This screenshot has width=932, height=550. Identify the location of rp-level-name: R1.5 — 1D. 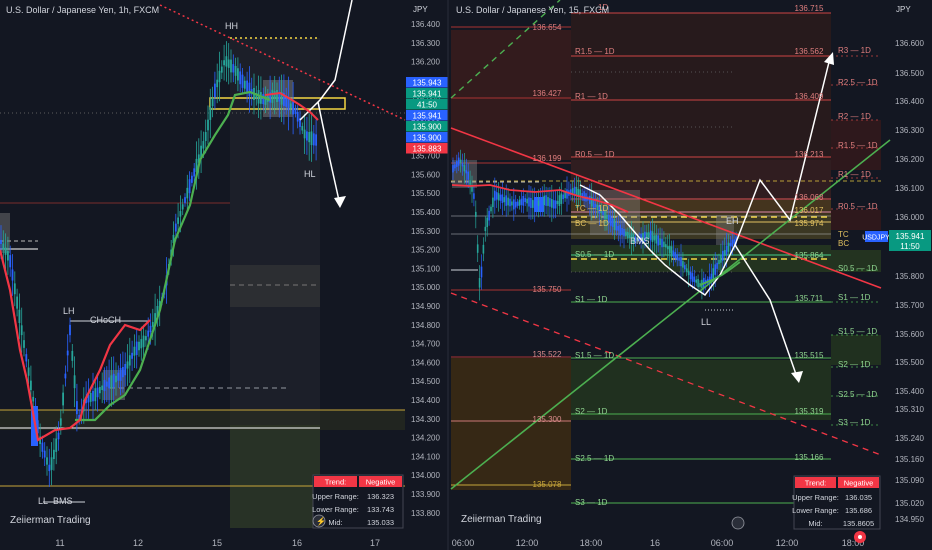
(595, 51).